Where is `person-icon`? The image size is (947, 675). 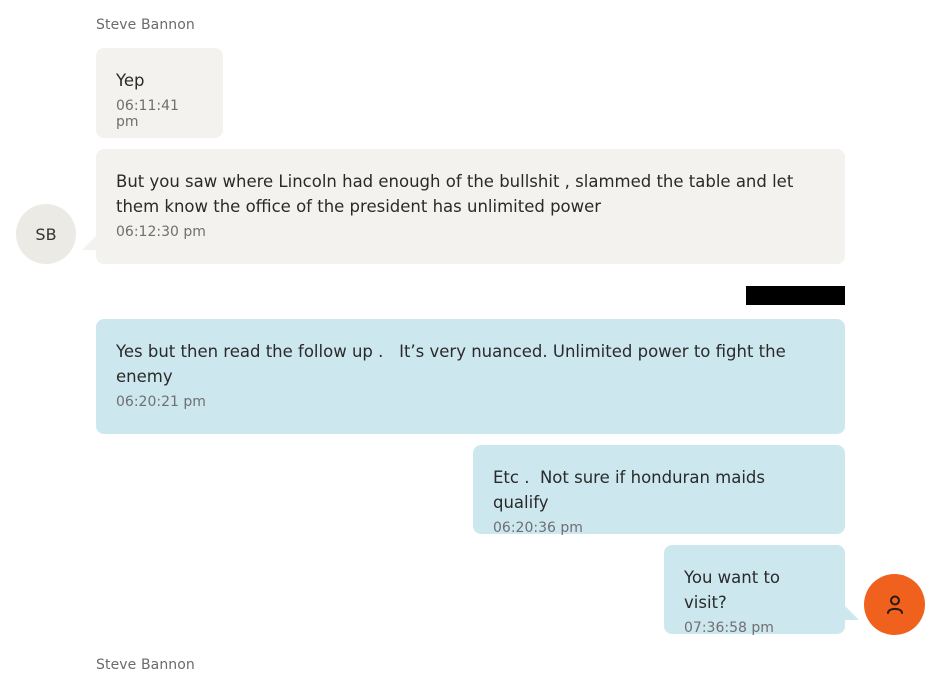 person-icon is located at coordinates (894, 604).